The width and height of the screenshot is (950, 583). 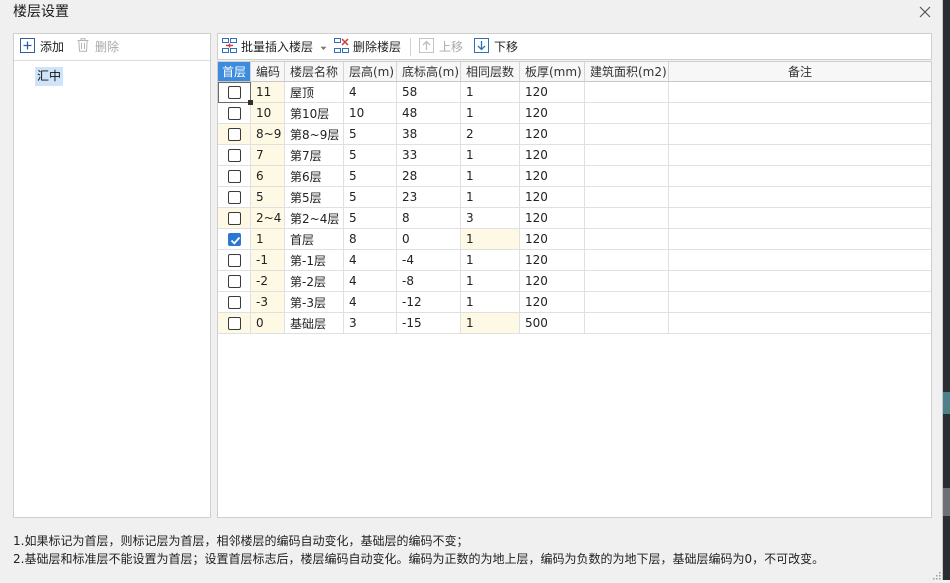 I want to click on bottom-elevation-cell: 28, so click(x=429, y=176).